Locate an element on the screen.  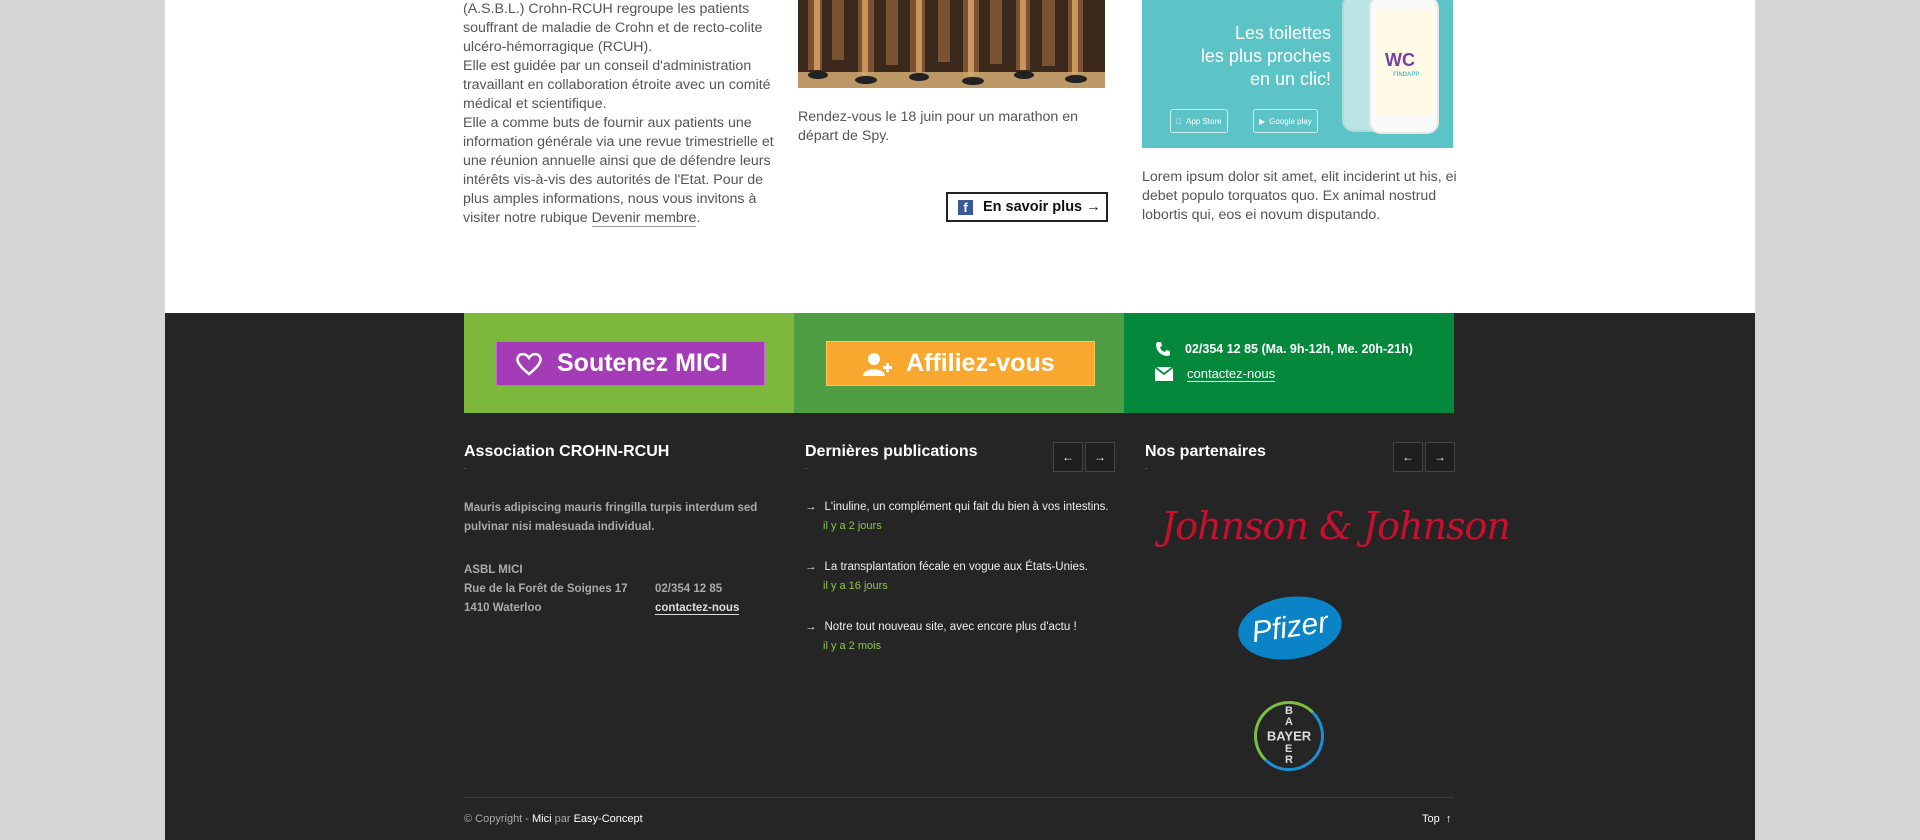
footer-phone: 02/354 12 85 is located at coordinates (689, 589).